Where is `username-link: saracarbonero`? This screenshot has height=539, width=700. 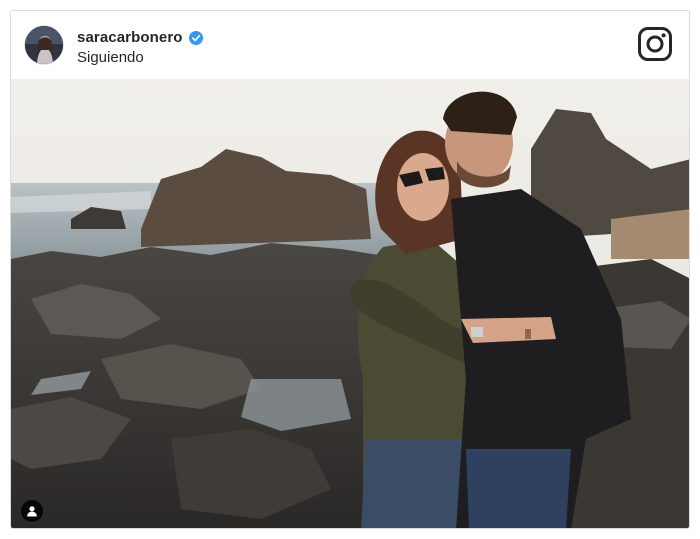 username-link: saracarbonero is located at coordinates (130, 37).